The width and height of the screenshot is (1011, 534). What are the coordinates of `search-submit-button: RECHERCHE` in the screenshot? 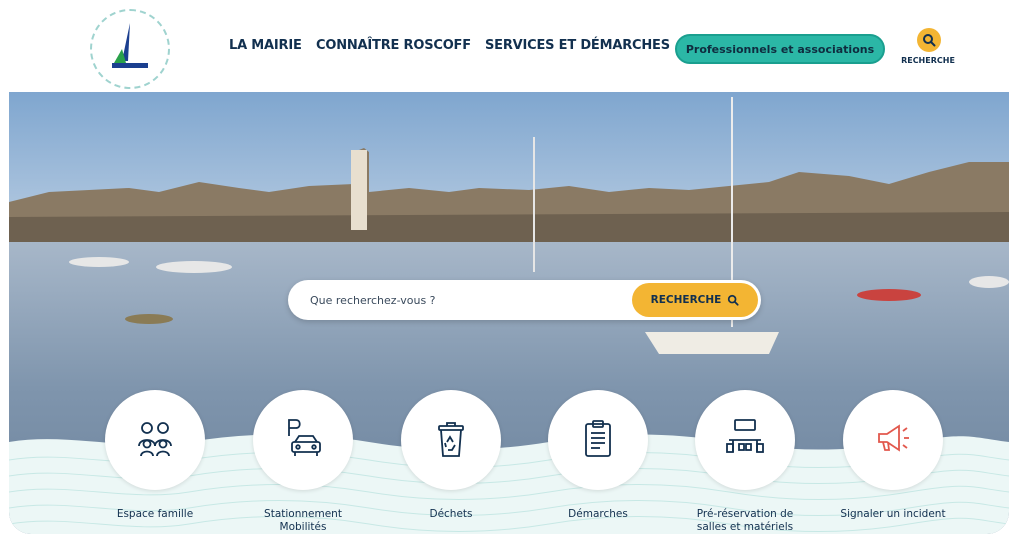 It's located at (695, 300).